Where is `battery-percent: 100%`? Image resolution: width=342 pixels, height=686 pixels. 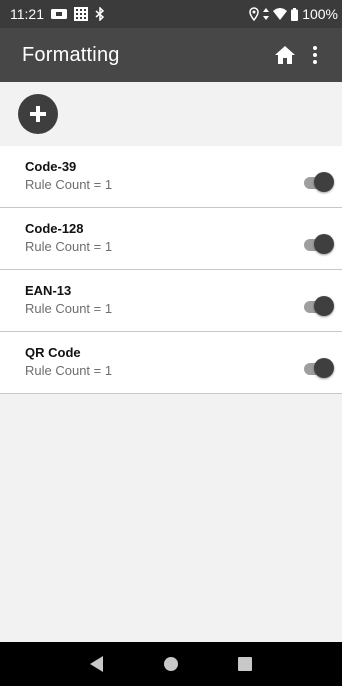 battery-percent: 100% is located at coordinates (320, 14).